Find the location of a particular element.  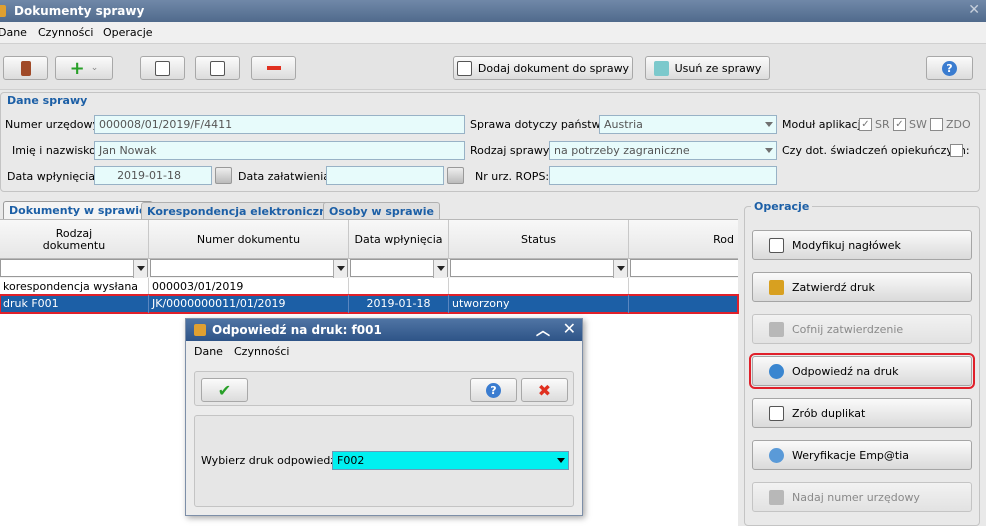

undo-icon is located at coordinates (776, 329).